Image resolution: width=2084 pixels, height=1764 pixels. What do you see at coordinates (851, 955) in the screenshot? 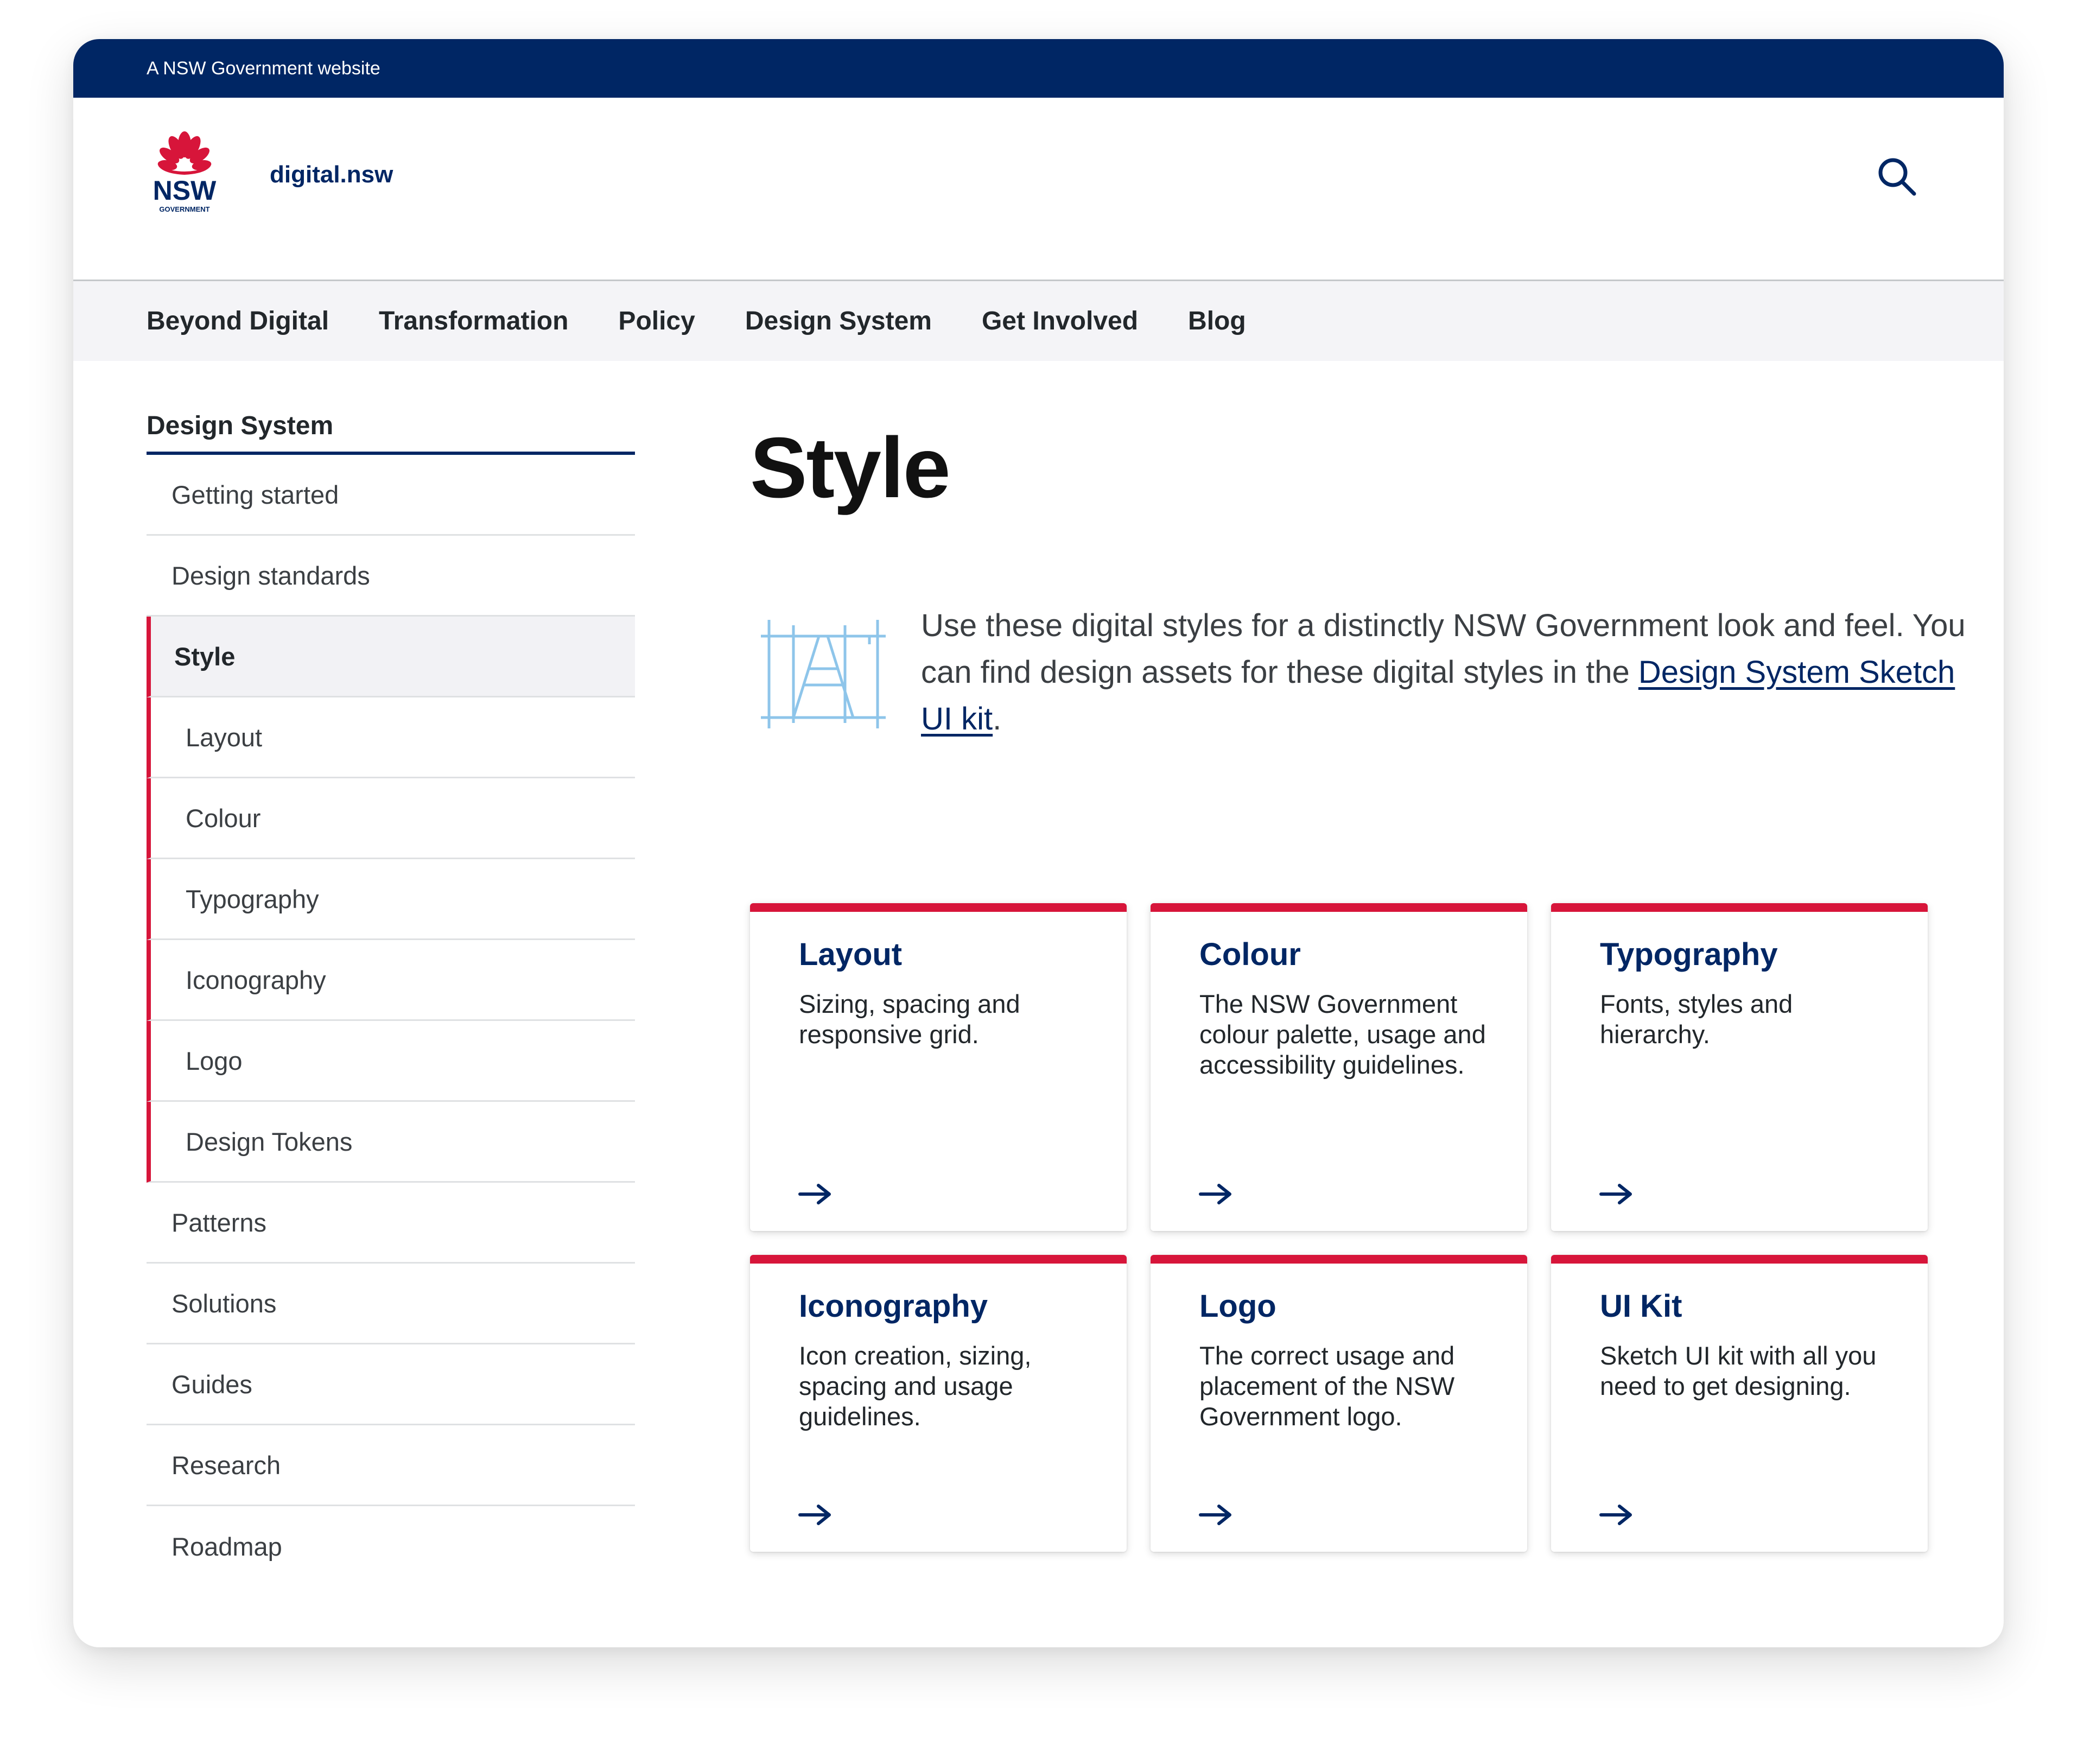
I see `card-title: Layout` at bounding box center [851, 955].